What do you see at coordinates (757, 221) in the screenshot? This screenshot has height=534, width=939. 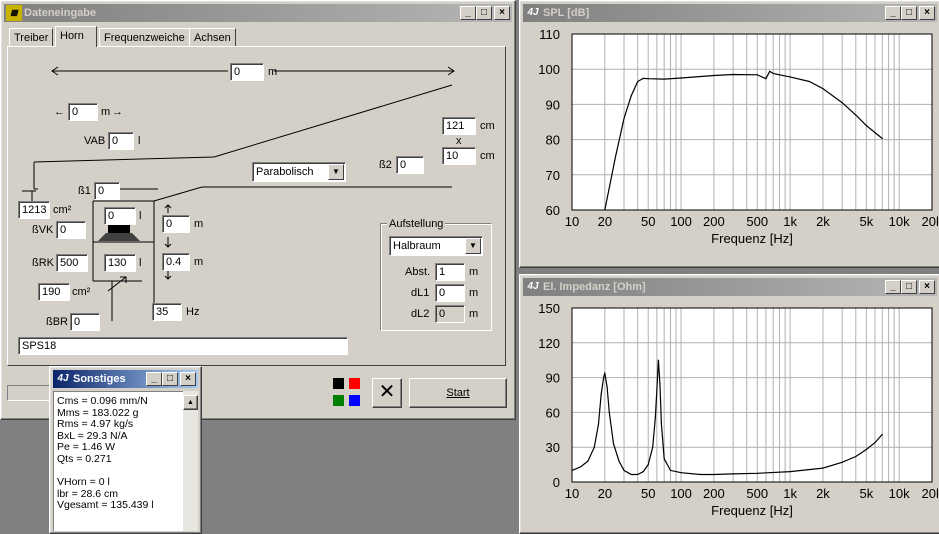 I see `x-tick-label: 500` at bounding box center [757, 221].